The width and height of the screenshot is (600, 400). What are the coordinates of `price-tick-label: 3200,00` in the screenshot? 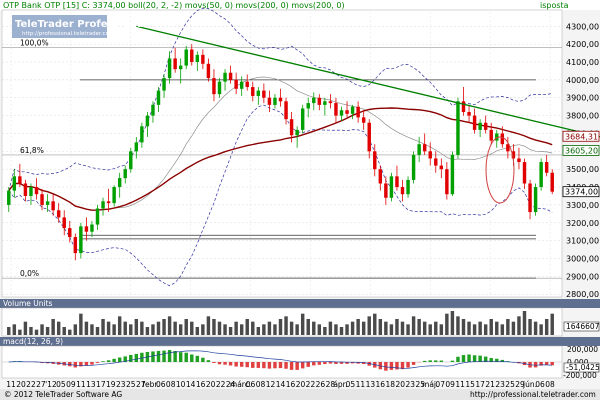 It's located at (582, 223).